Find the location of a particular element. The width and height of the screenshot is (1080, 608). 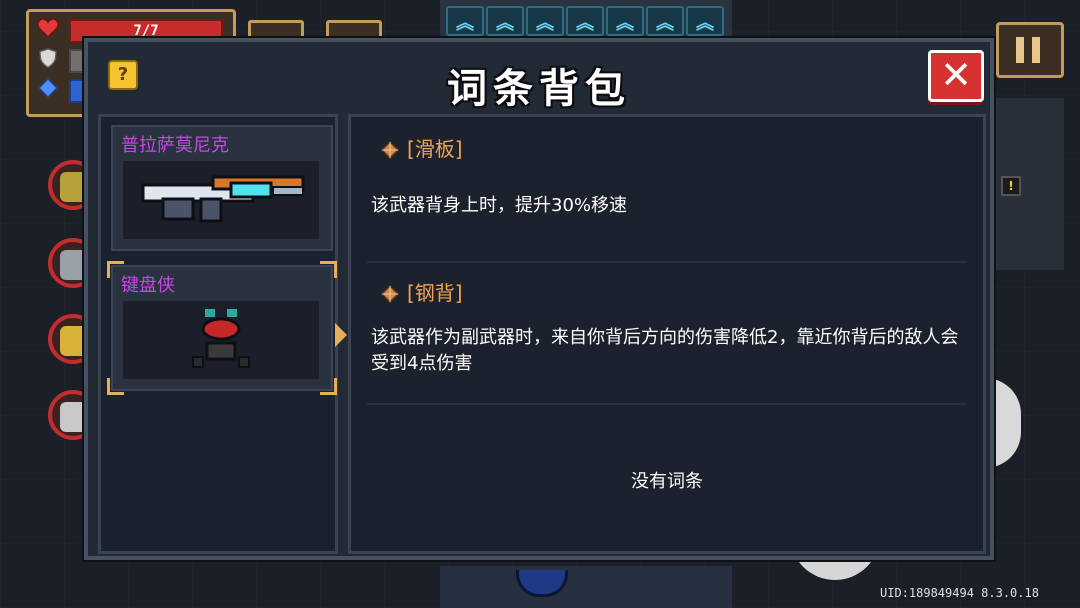

close-button: ✕ is located at coordinates (956, 76).